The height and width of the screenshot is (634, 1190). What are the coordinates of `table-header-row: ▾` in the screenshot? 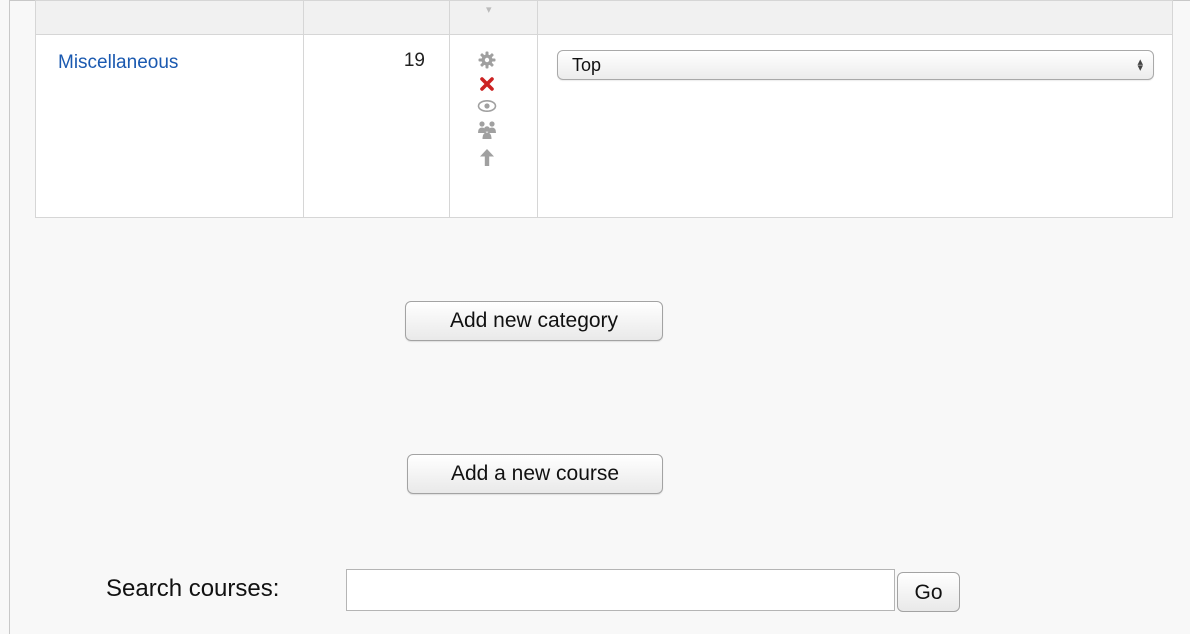 It's located at (604, 17).